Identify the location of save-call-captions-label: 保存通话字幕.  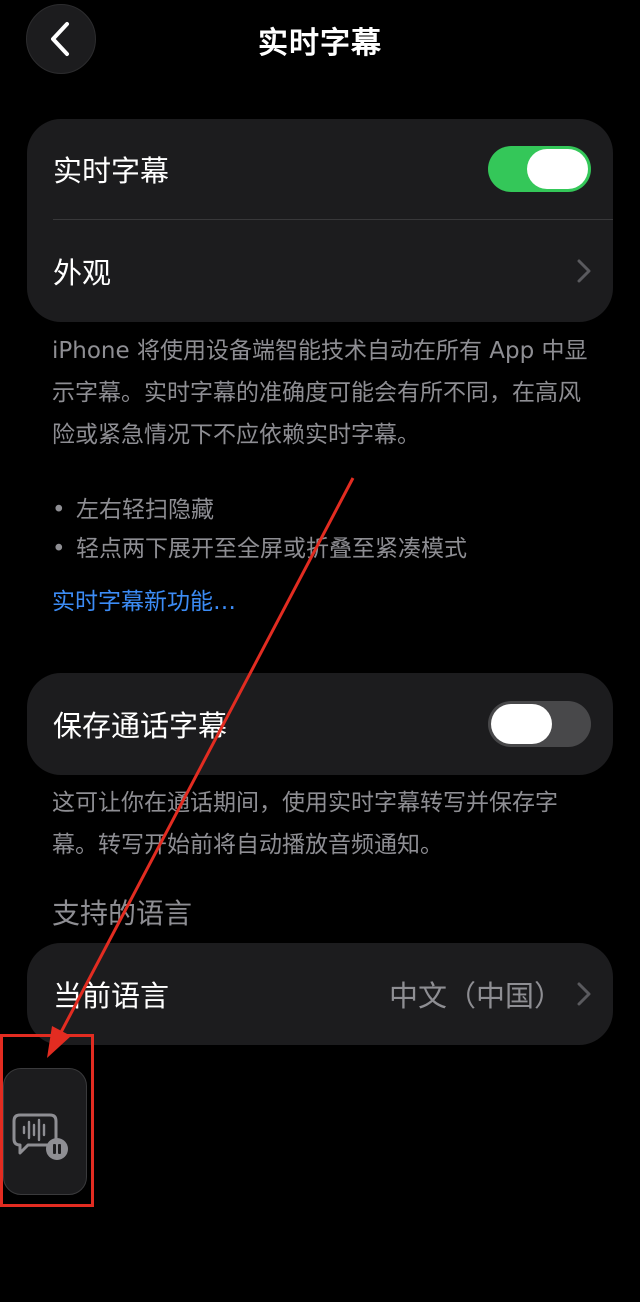
(140, 726).